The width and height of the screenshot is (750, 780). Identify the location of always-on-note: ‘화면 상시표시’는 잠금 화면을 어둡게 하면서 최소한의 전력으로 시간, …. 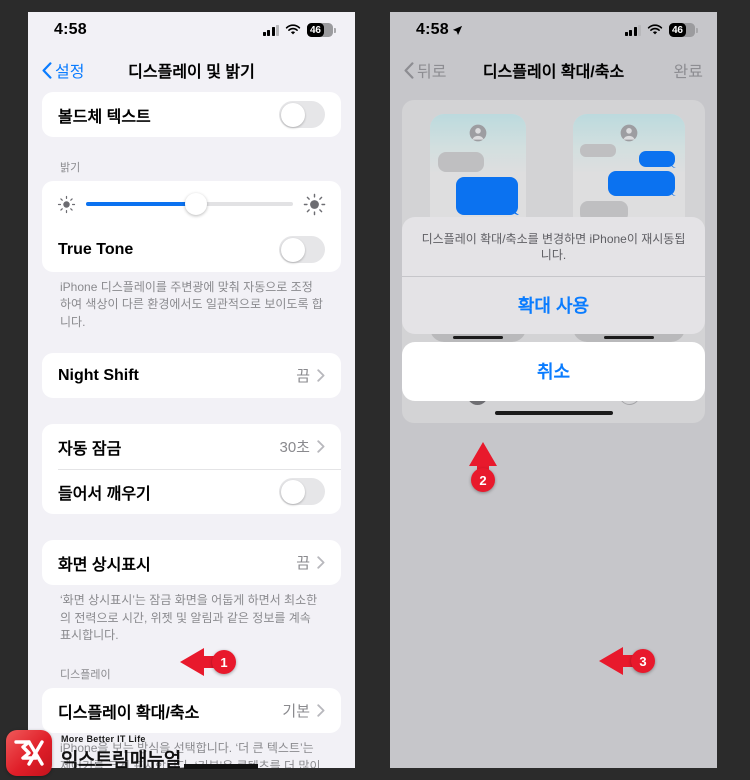
(189, 617).